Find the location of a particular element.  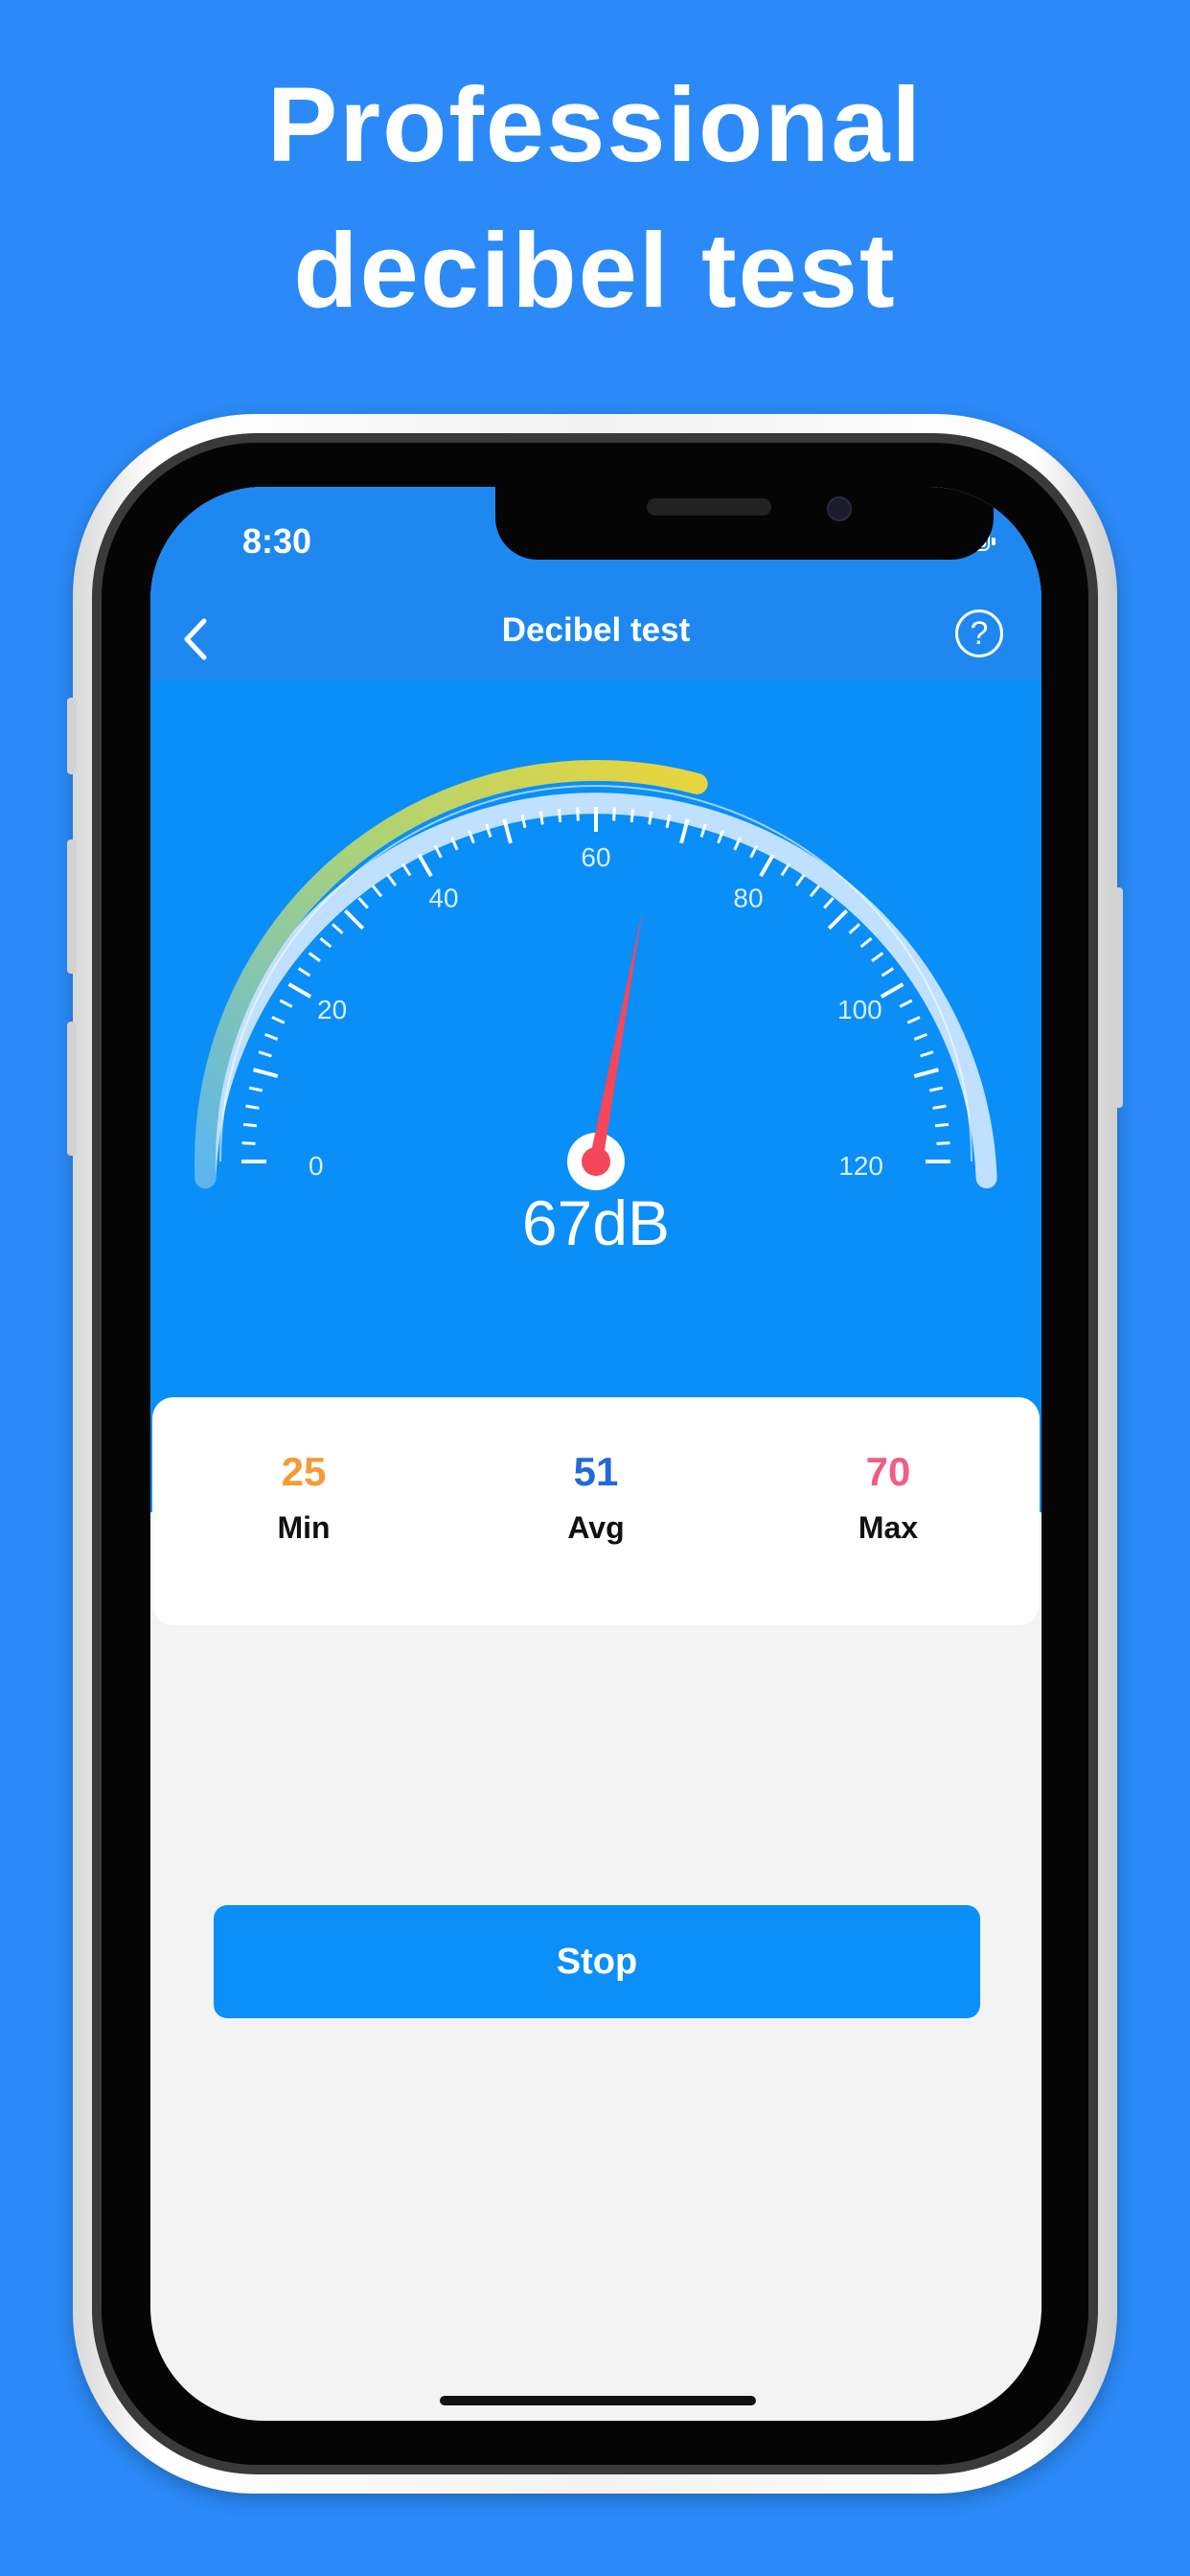

stat-min-label: Min is located at coordinates (304, 1527).